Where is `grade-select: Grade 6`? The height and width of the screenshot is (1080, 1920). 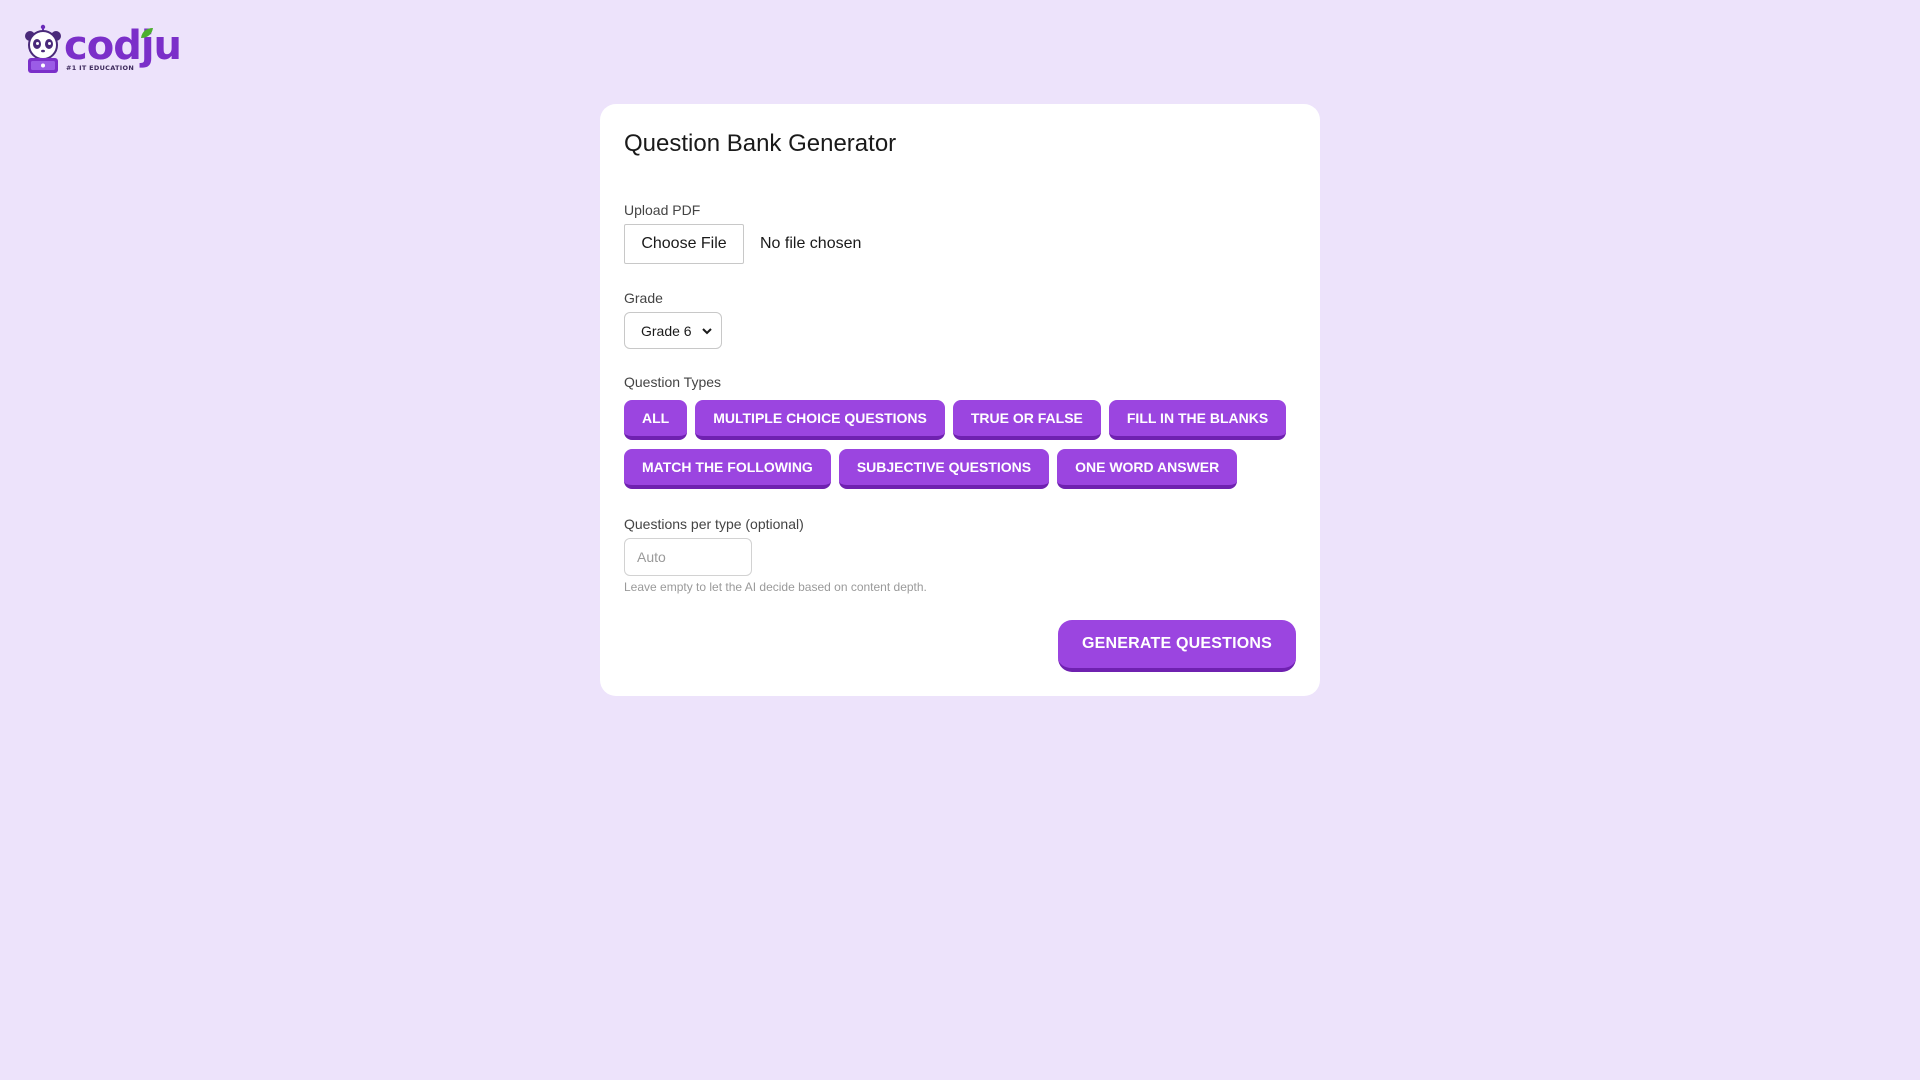 grade-select: Grade 6 is located at coordinates (673, 330).